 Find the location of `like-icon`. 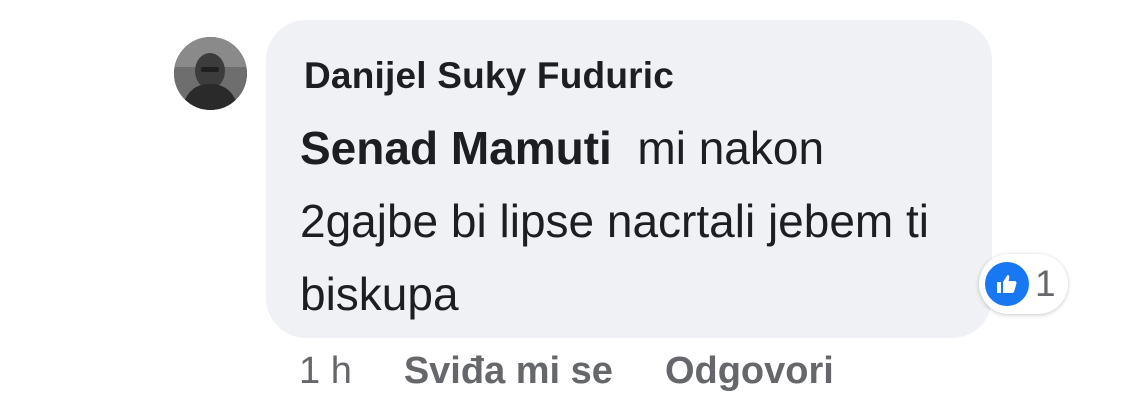

like-icon is located at coordinates (1007, 284).